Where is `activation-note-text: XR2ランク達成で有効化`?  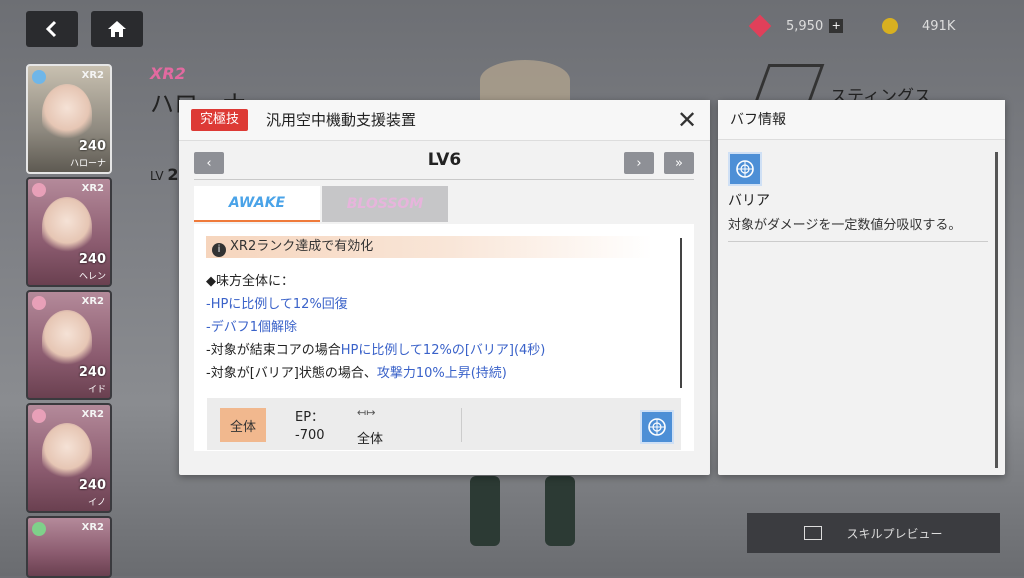
activation-note-text: XR2ランク達成で有効化 is located at coordinates (302, 246).